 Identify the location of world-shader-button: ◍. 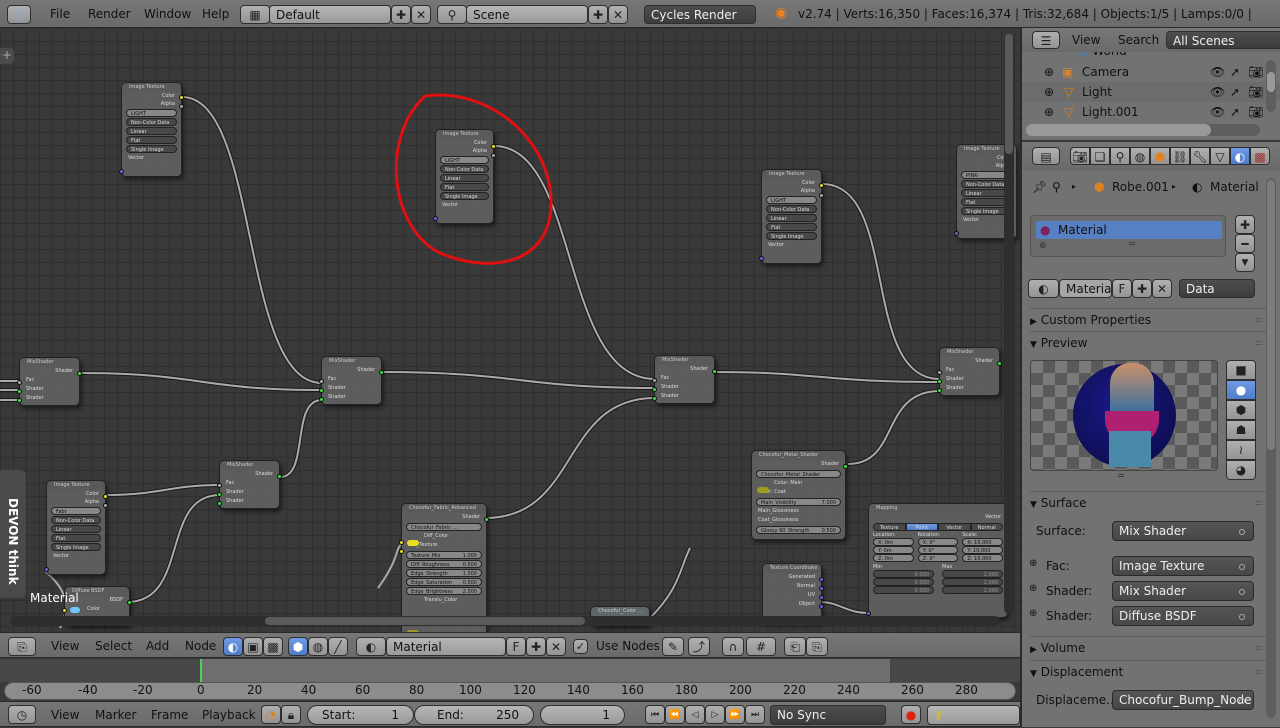
(318, 646).